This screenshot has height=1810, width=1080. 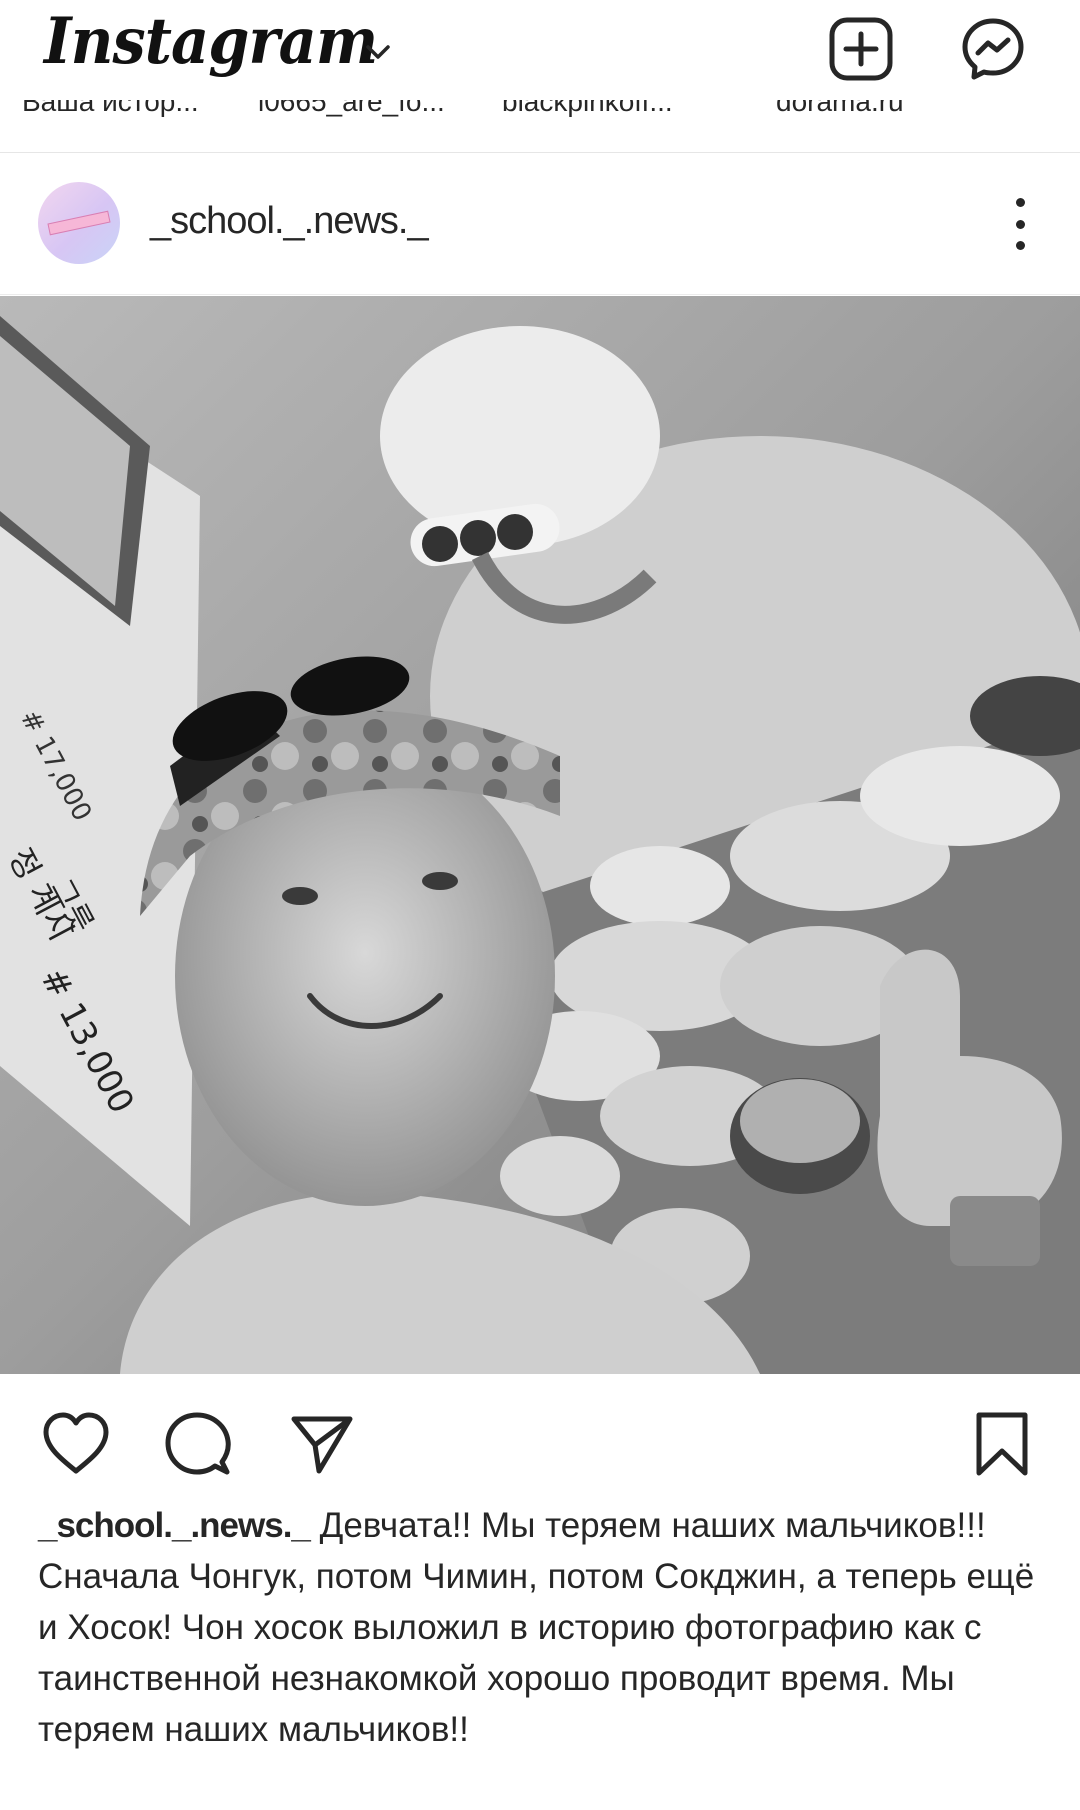 I want to click on add-post-icon, so click(x=861, y=49).